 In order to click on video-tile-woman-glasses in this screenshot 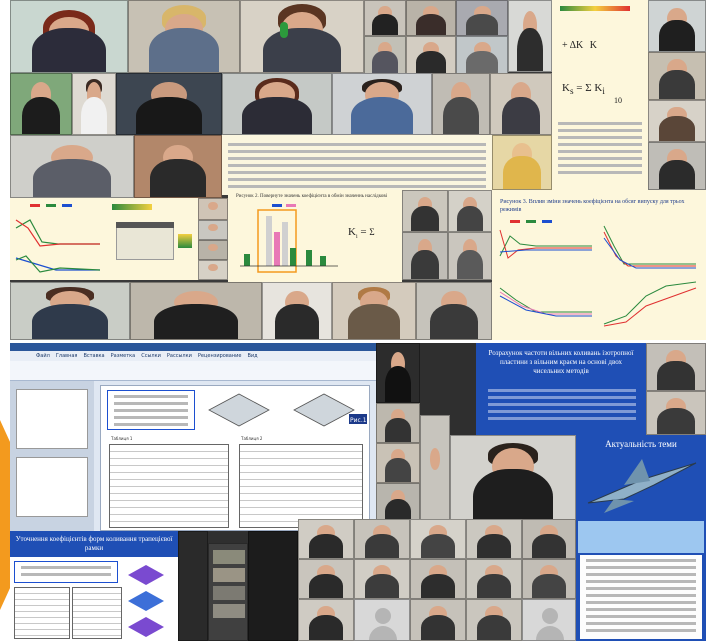, I will do `click(70, 311)`.